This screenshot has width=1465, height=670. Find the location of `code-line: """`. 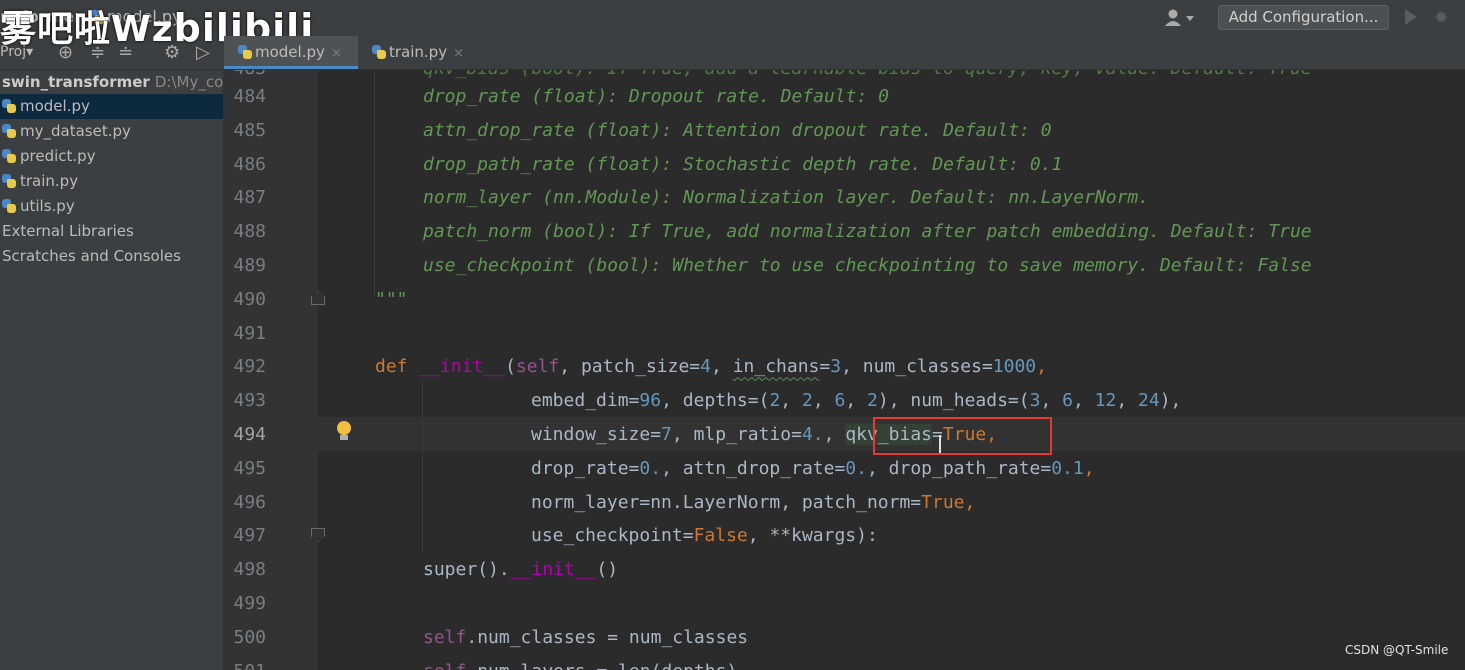

code-line: """ is located at coordinates (391, 300).